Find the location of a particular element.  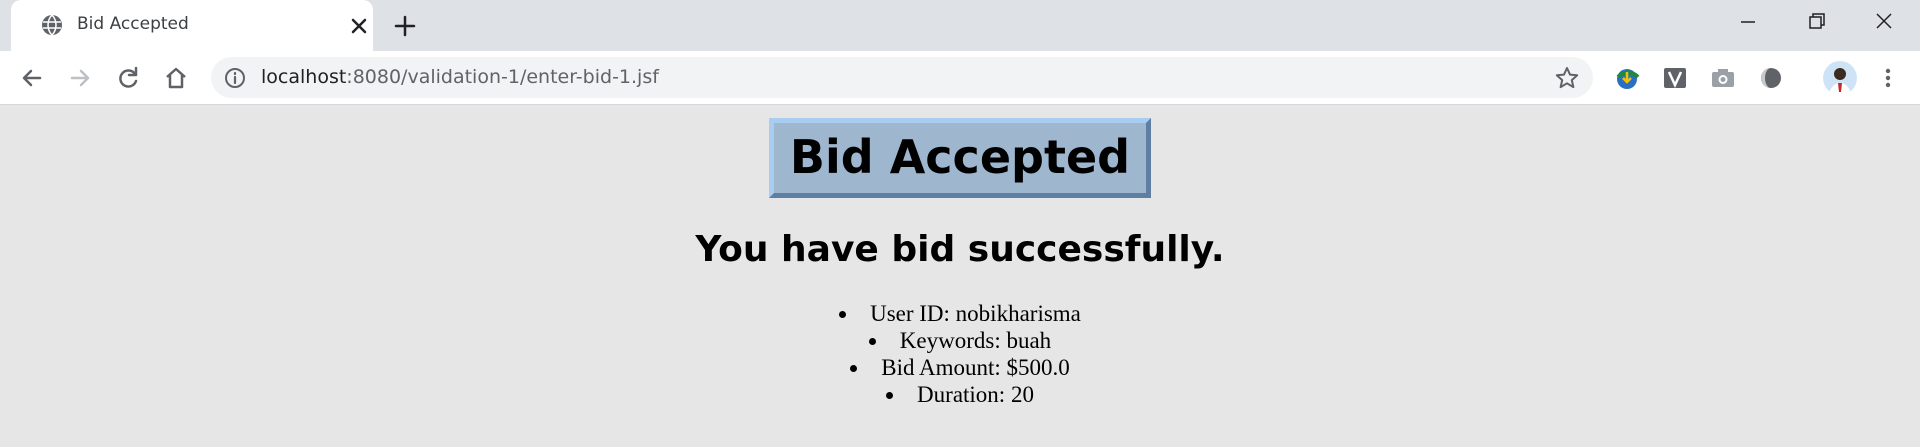

page-title: Bid Accepted is located at coordinates (960, 158).